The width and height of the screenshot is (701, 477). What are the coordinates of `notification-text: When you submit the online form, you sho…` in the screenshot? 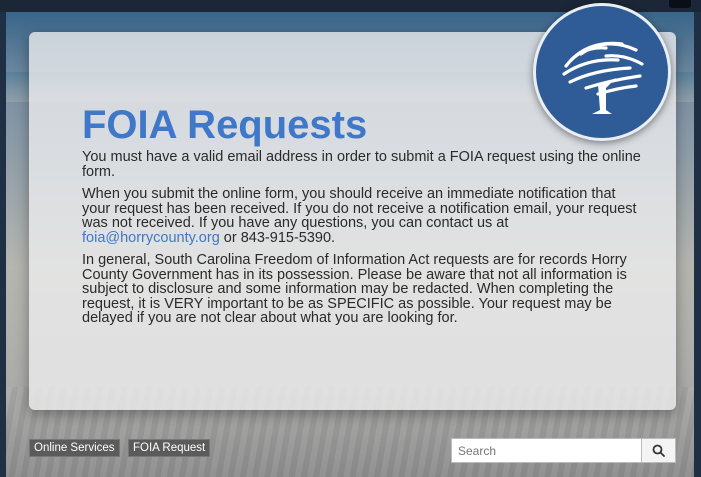 It's located at (359, 208).